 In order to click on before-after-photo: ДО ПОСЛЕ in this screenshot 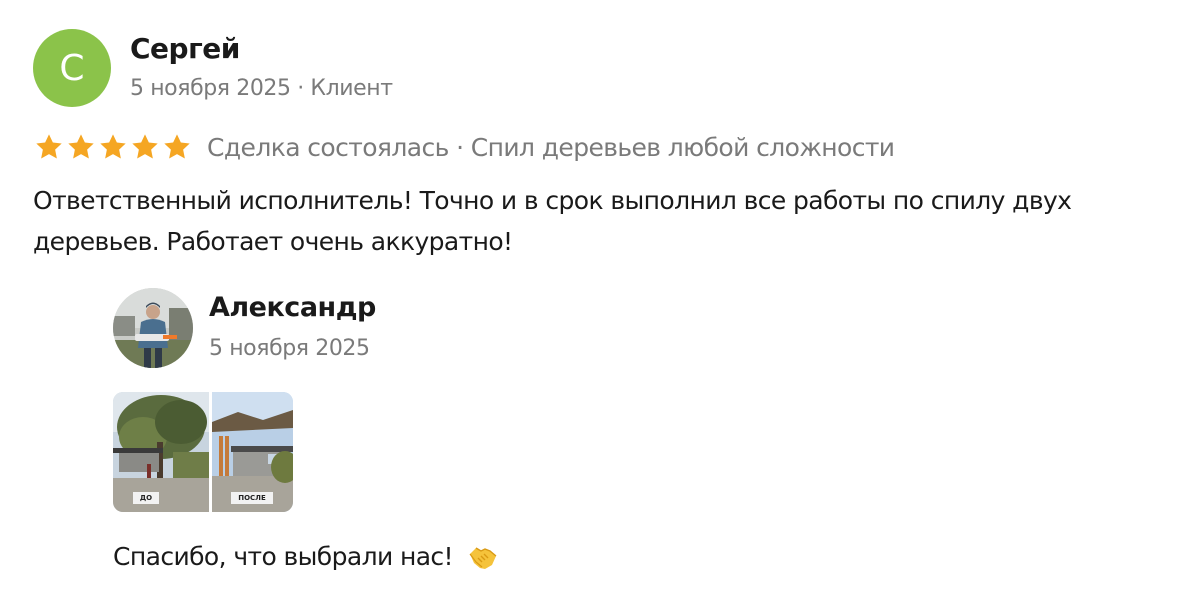, I will do `click(203, 452)`.